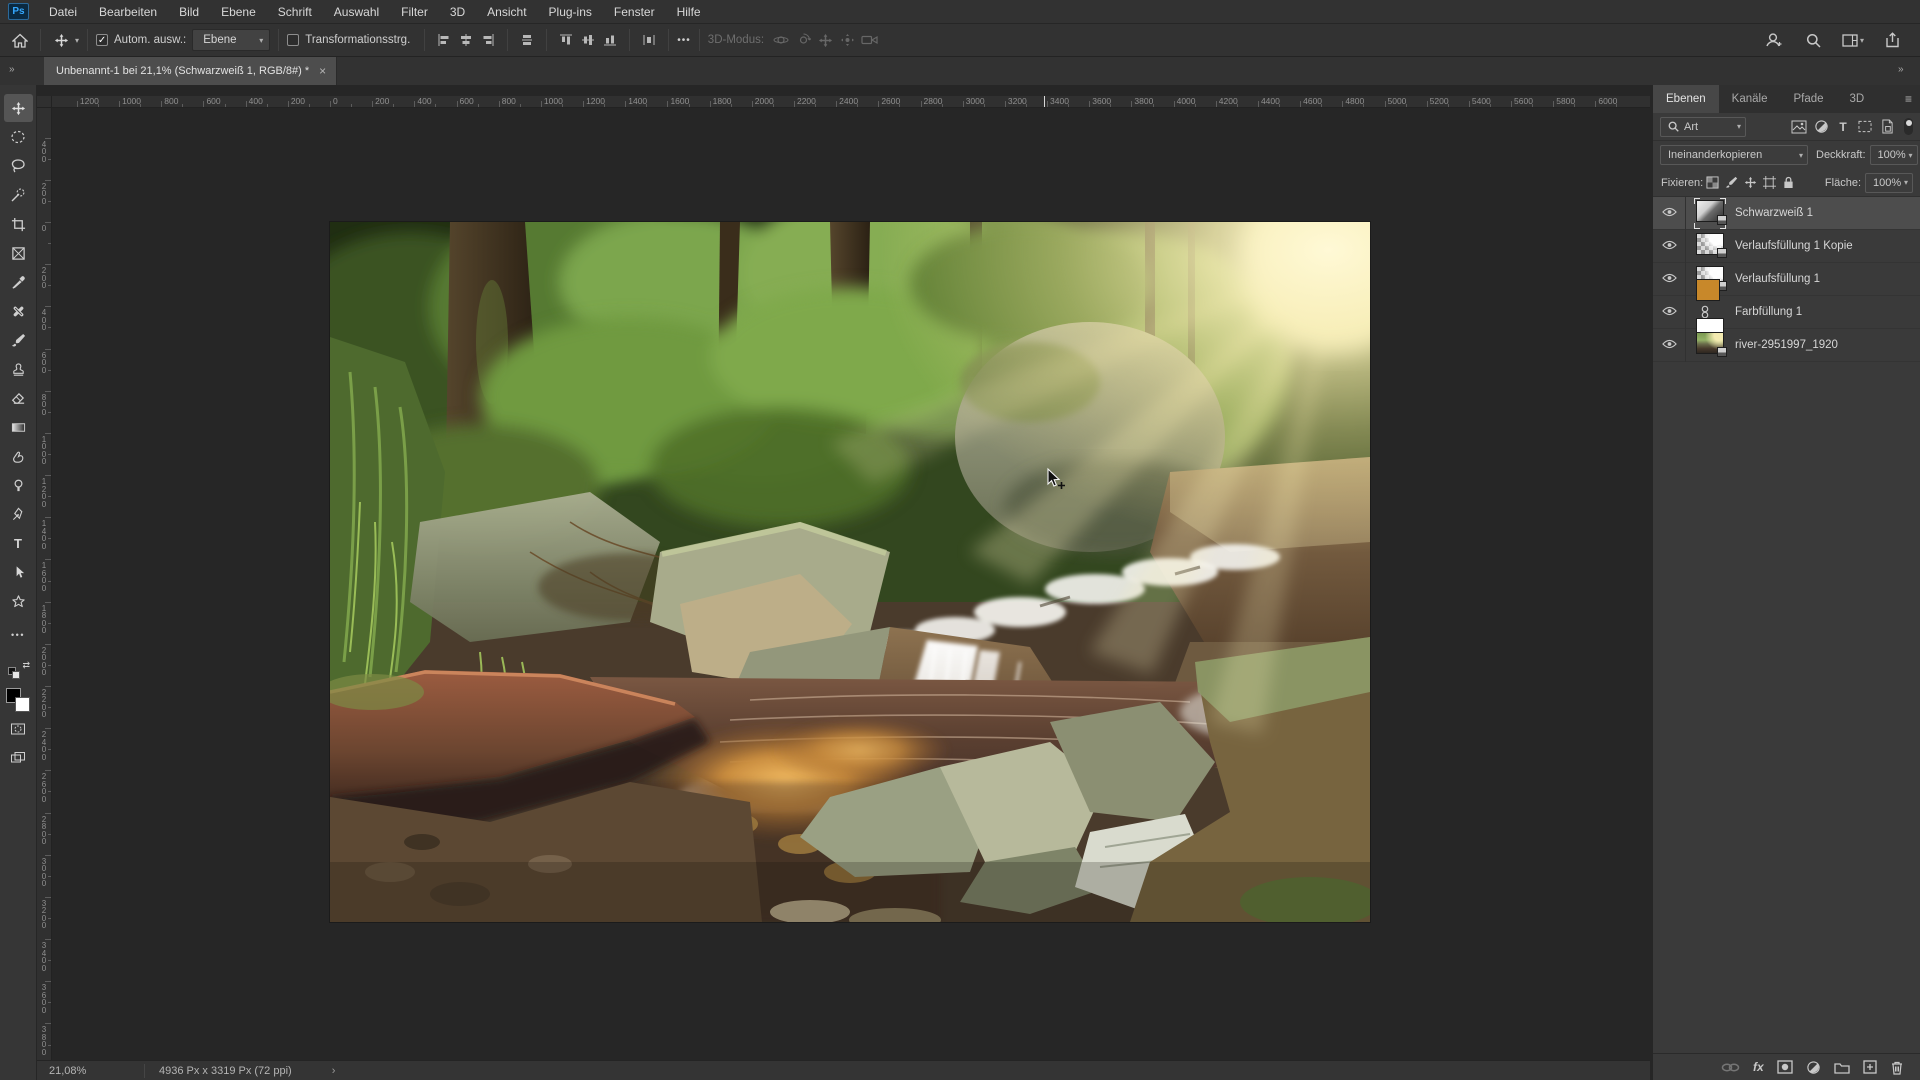 The image size is (1920, 1080). I want to click on layer-row-1: Schwarzweiß 1, so click(1786, 213).